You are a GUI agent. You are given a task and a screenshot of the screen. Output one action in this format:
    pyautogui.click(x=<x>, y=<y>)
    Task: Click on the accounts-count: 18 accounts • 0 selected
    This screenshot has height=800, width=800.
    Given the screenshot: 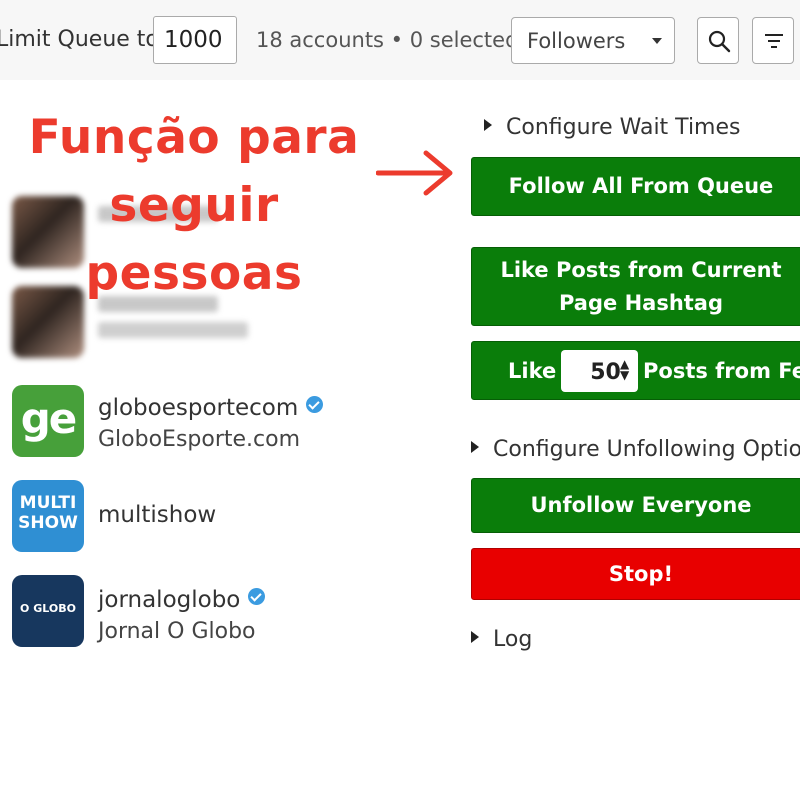 What is the action you would take?
    pyautogui.click(x=387, y=40)
    